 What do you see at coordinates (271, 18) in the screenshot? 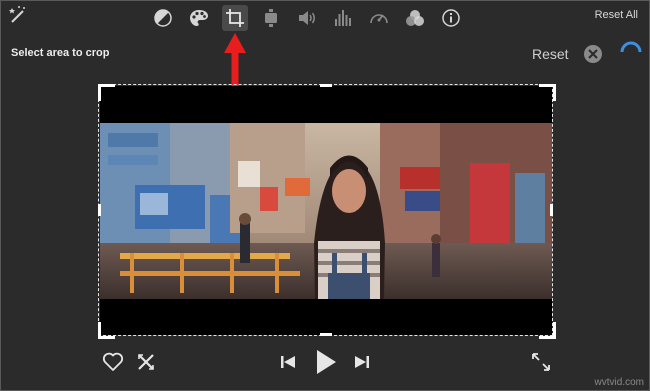
I see `stabilization-icon` at bounding box center [271, 18].